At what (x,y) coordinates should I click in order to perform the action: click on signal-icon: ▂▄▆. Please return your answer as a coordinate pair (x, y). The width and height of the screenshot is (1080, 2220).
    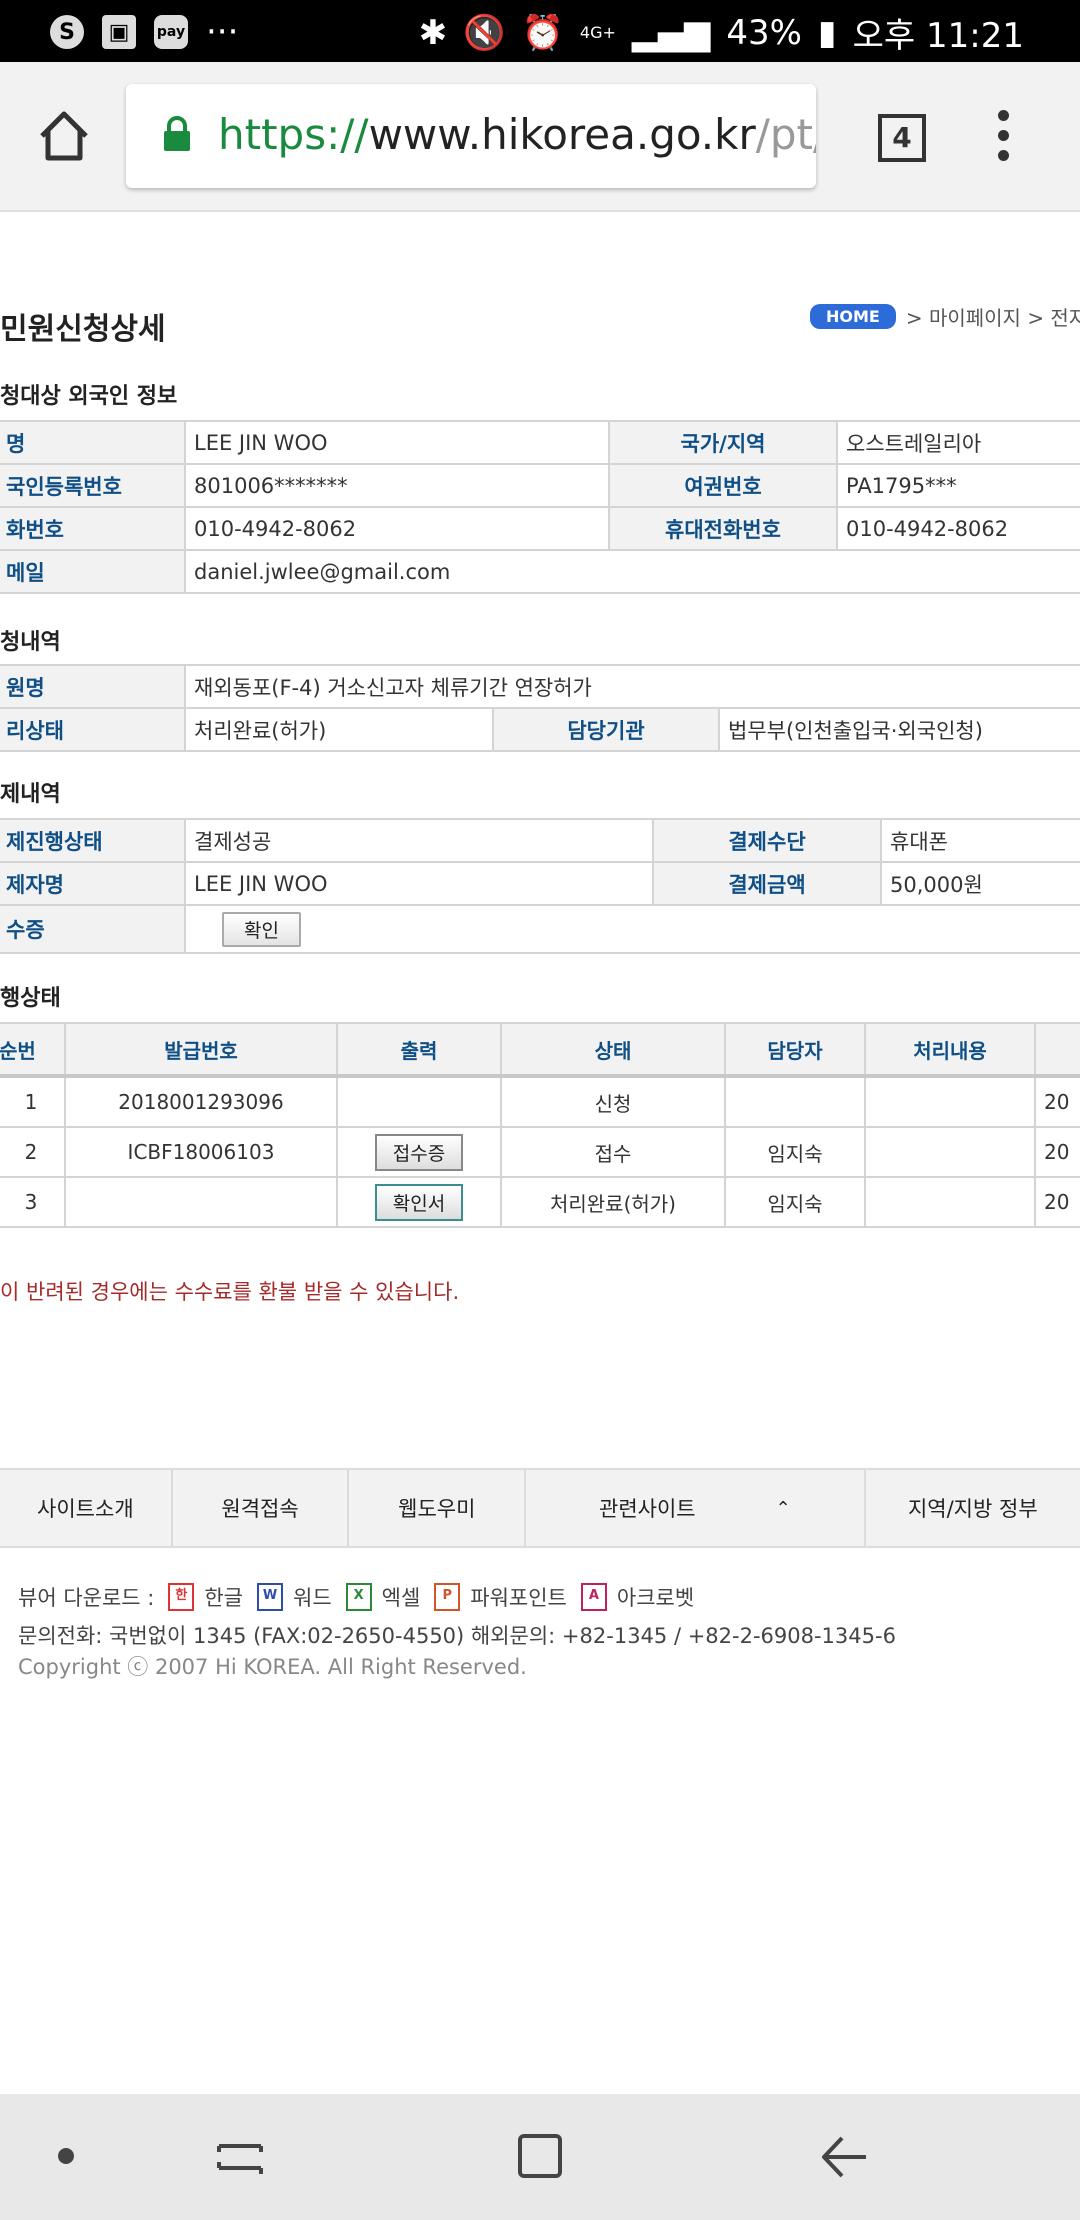
    Looking at the image, I should click on (671, 32).